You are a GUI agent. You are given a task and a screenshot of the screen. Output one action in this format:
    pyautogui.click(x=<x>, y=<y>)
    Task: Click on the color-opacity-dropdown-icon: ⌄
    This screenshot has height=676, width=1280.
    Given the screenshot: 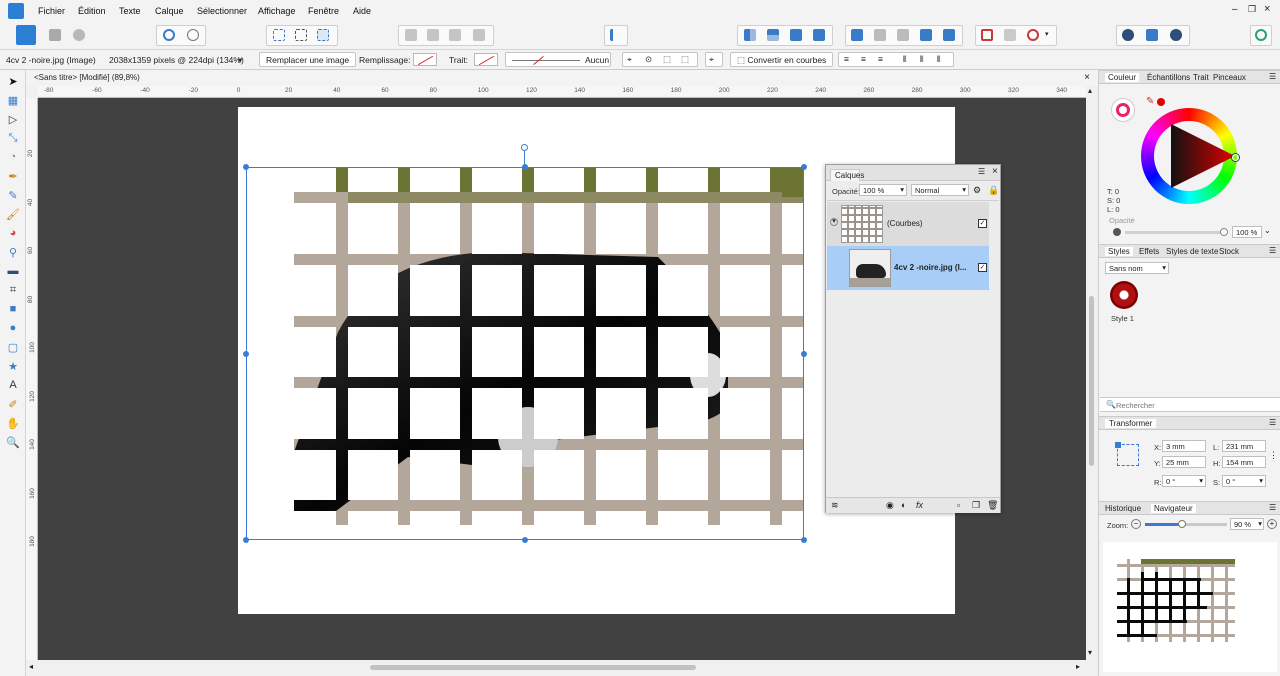 What is the action you would take?
    pyautogui.click(x=1267, y=230)
    